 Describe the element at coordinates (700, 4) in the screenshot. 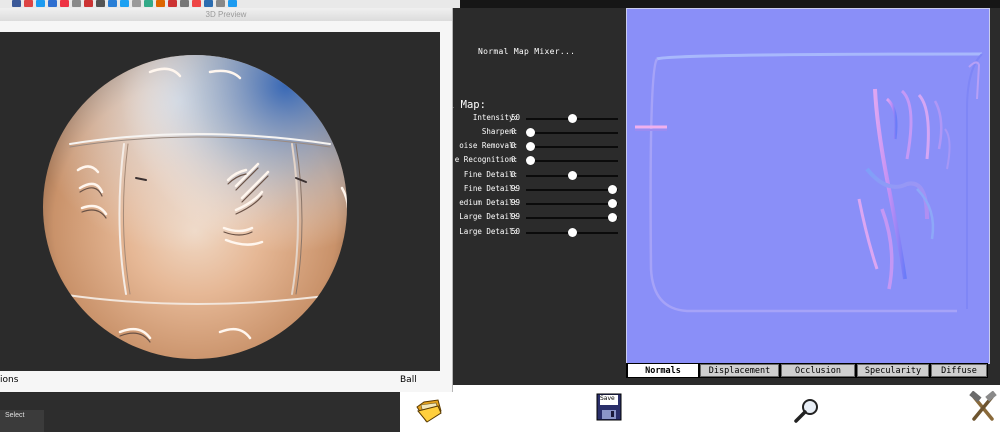

I see `app-top-strip` at that location.